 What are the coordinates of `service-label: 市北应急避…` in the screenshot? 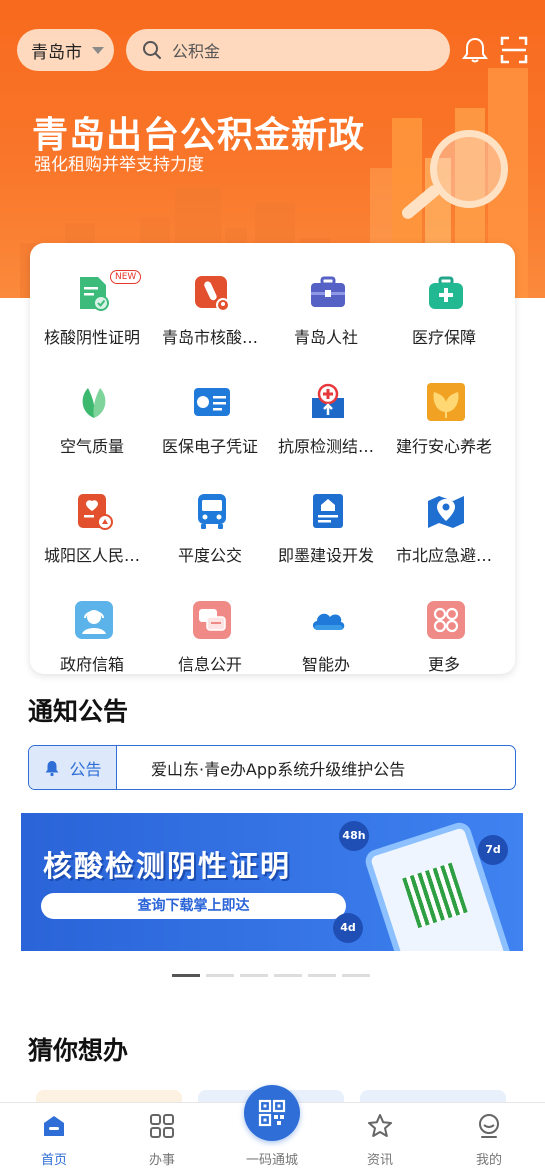 It's located at (443, 555).